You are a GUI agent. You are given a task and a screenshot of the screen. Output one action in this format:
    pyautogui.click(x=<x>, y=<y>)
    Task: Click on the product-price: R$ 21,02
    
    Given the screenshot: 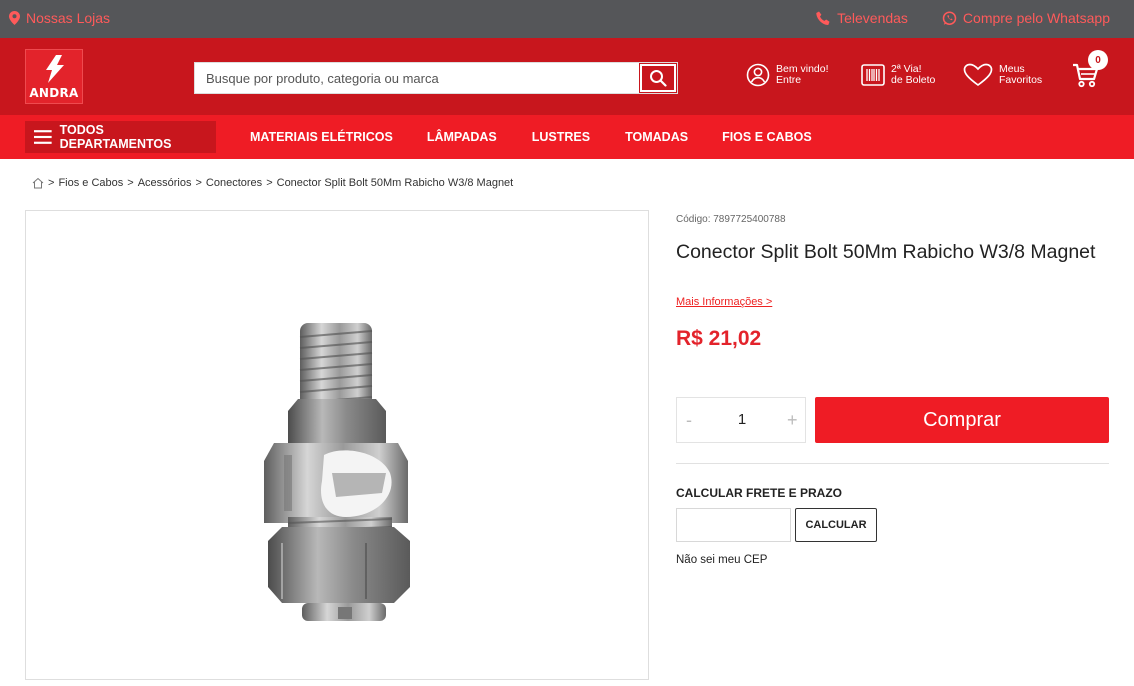 What is the action you would take?
    pyautogui.click(x=719, y=338)
    